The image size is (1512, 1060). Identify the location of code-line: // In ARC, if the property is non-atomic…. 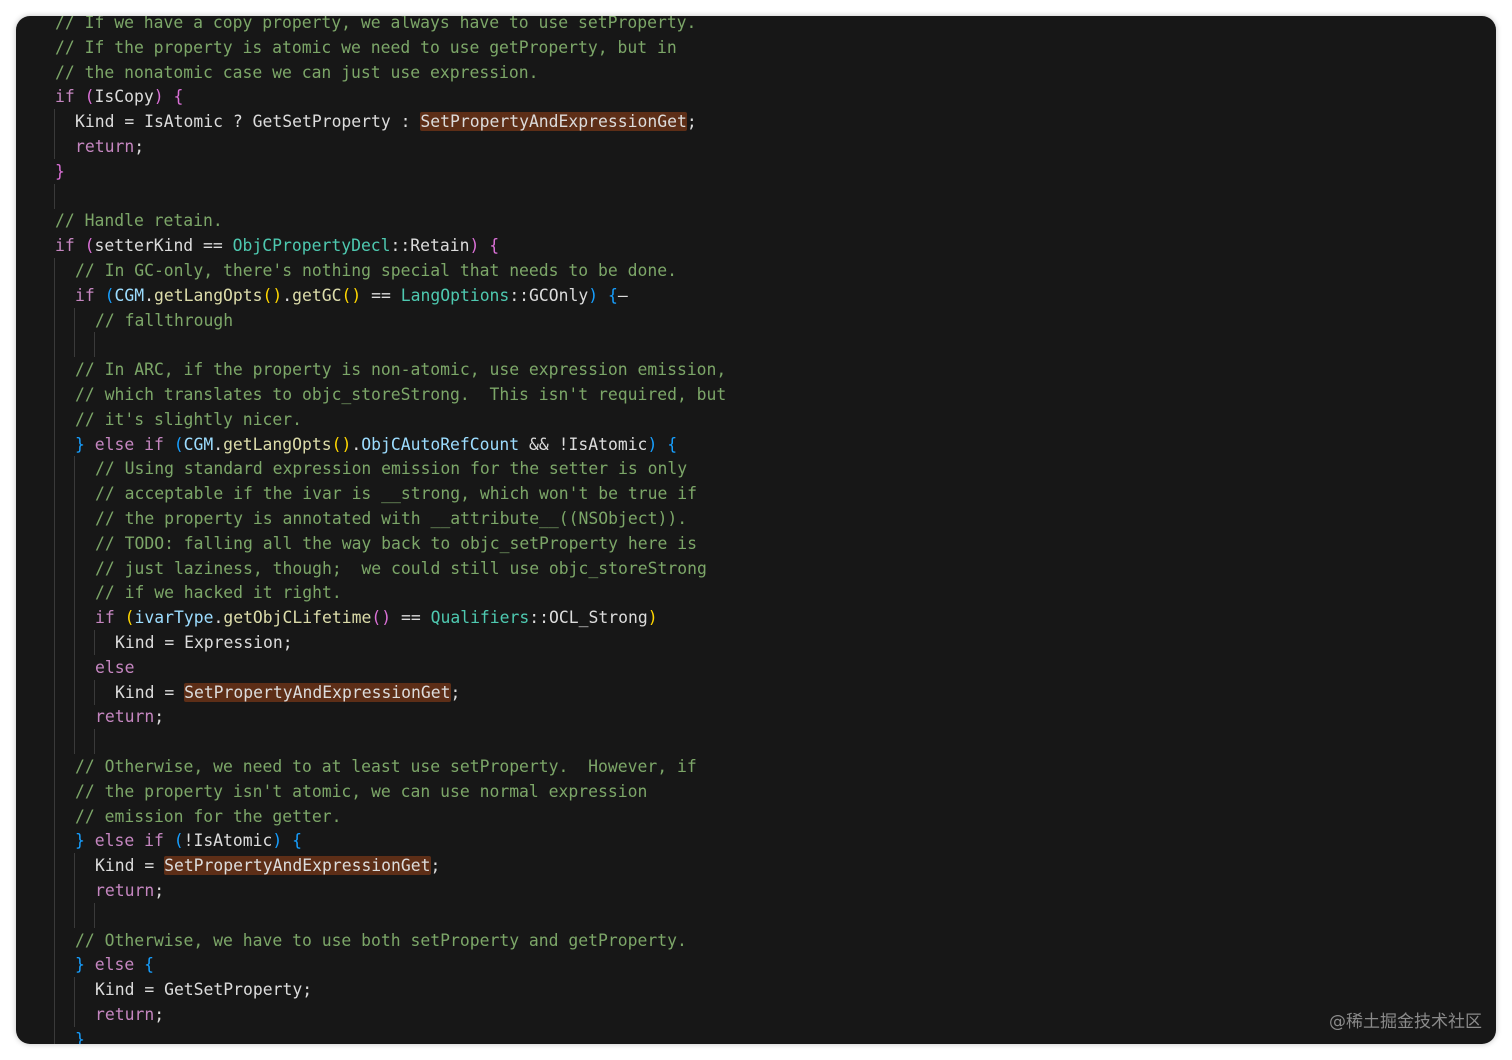
(400, 369).